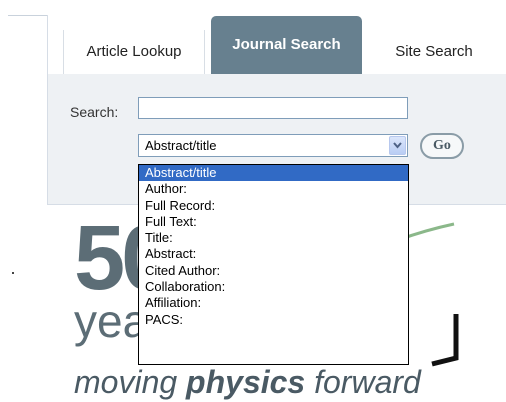 Image resolution: width=506 pixels, height=402 pixels. Describe the element at coordinates (363, 382) in the screenshot. I see `tagline-suffix: forward` at that location.